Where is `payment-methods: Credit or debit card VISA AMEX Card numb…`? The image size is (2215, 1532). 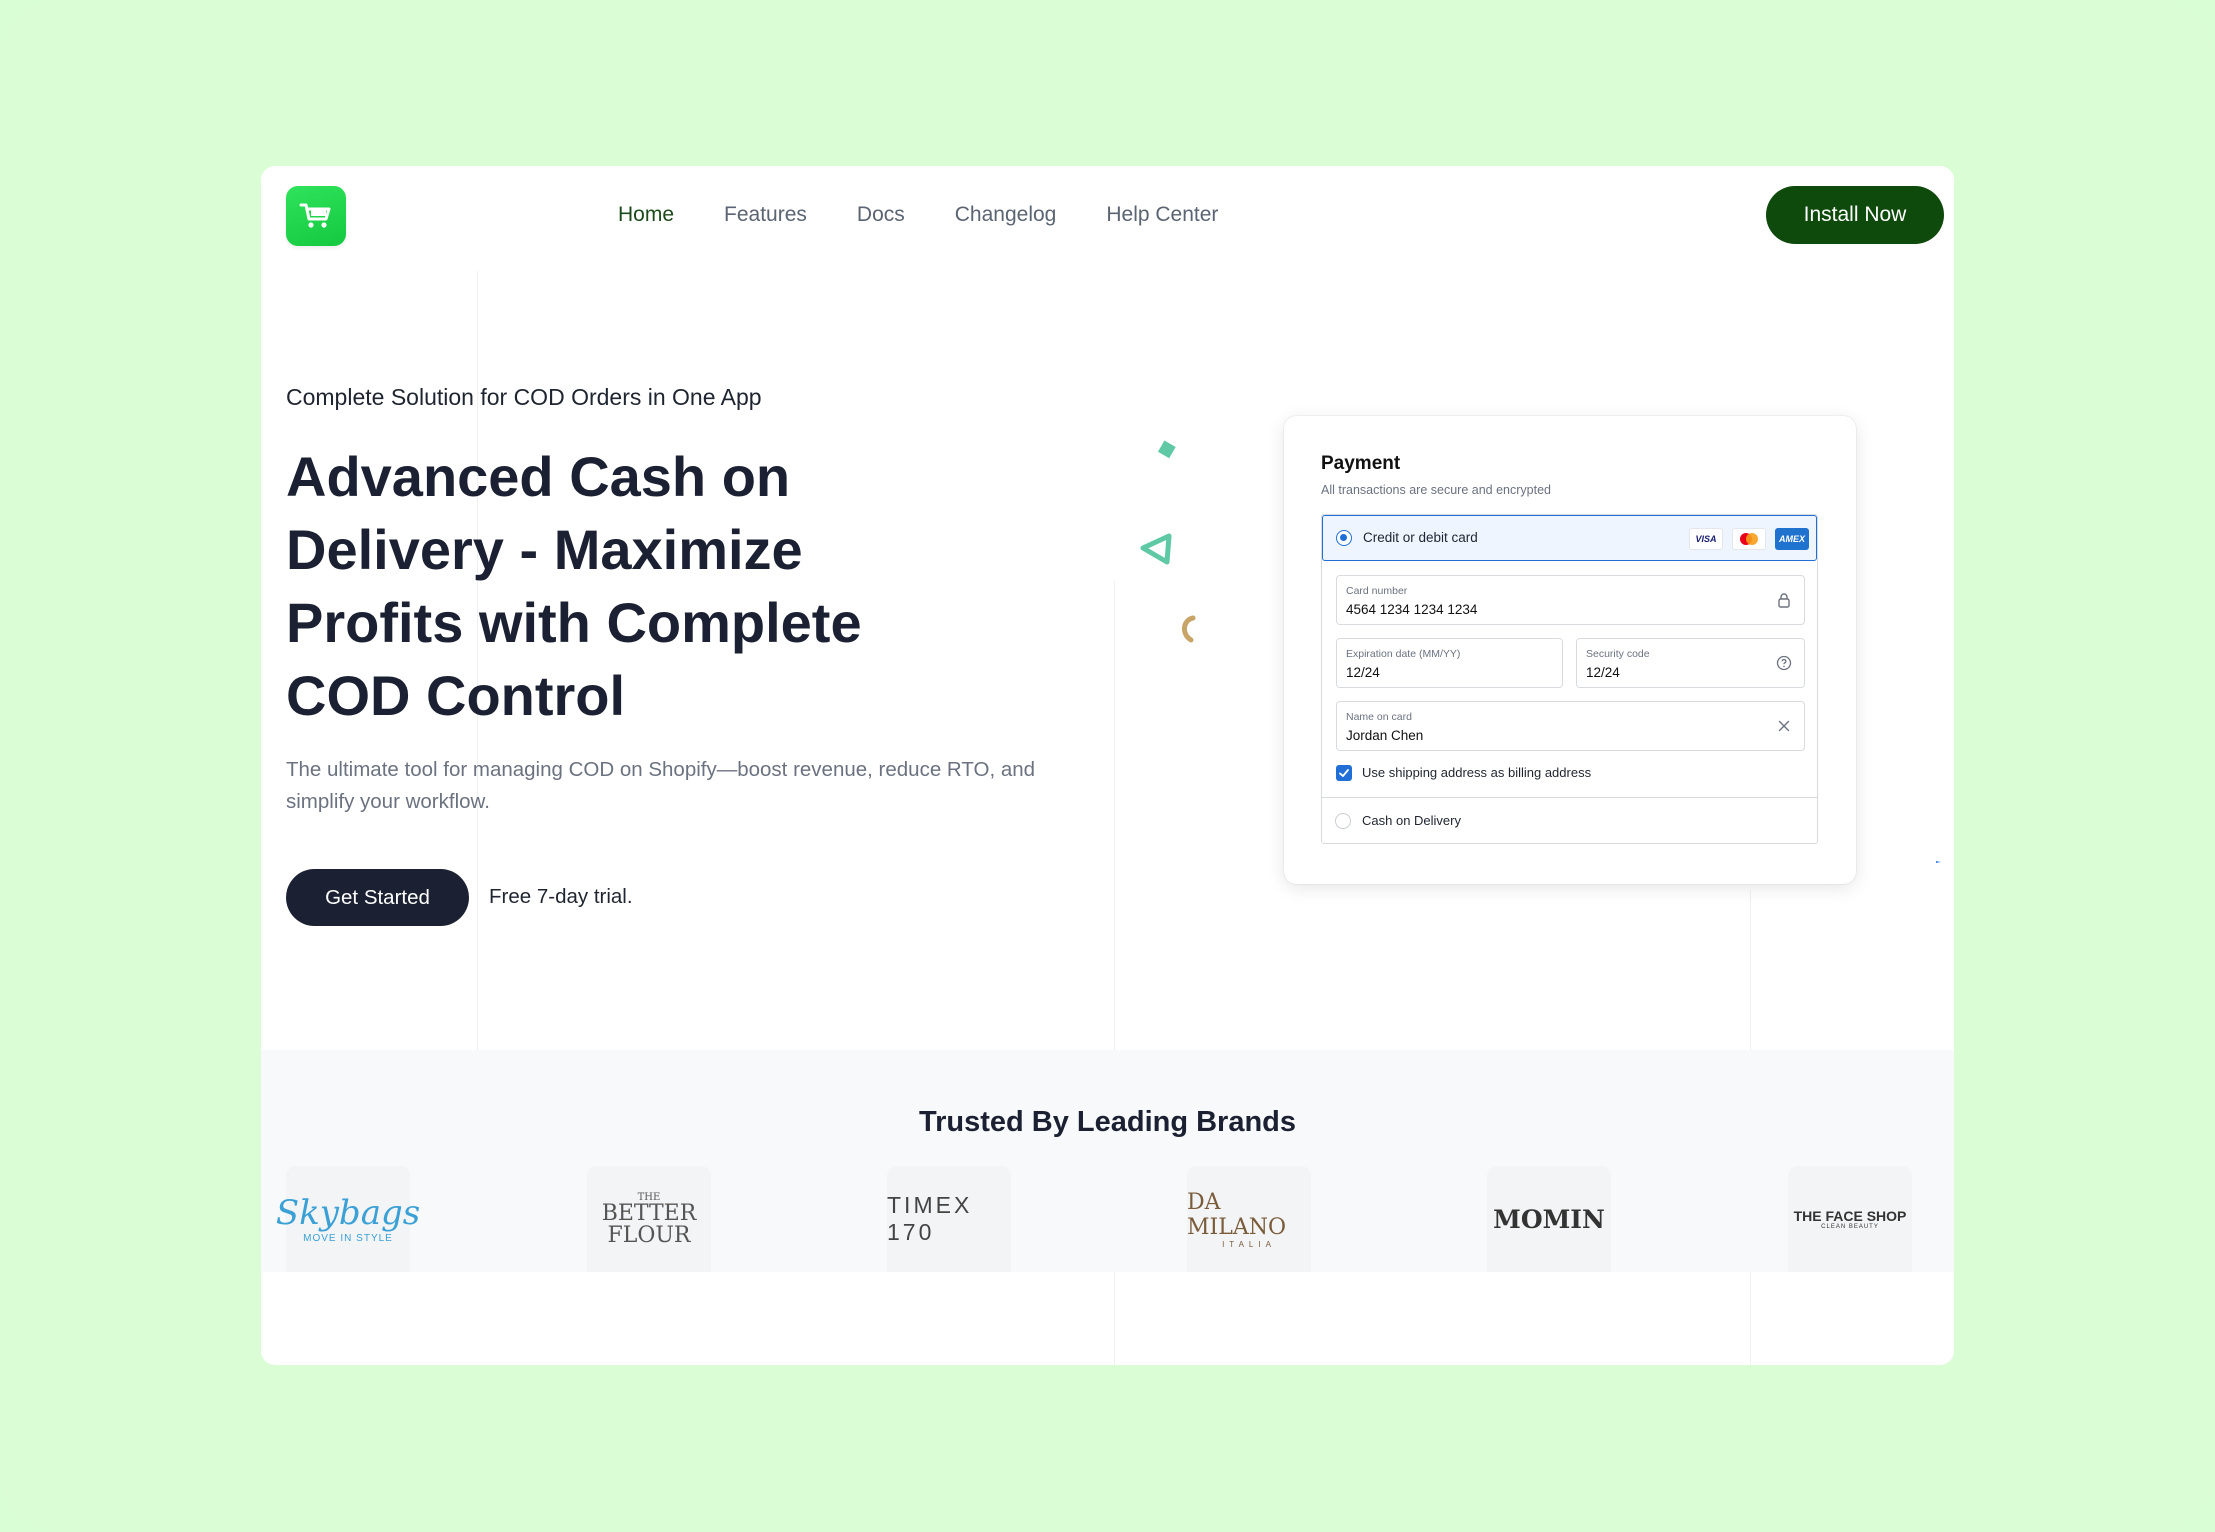 payment-methods: Credit or debit card VISA AMEX Card numb… is located at coordinates (1569, 679).